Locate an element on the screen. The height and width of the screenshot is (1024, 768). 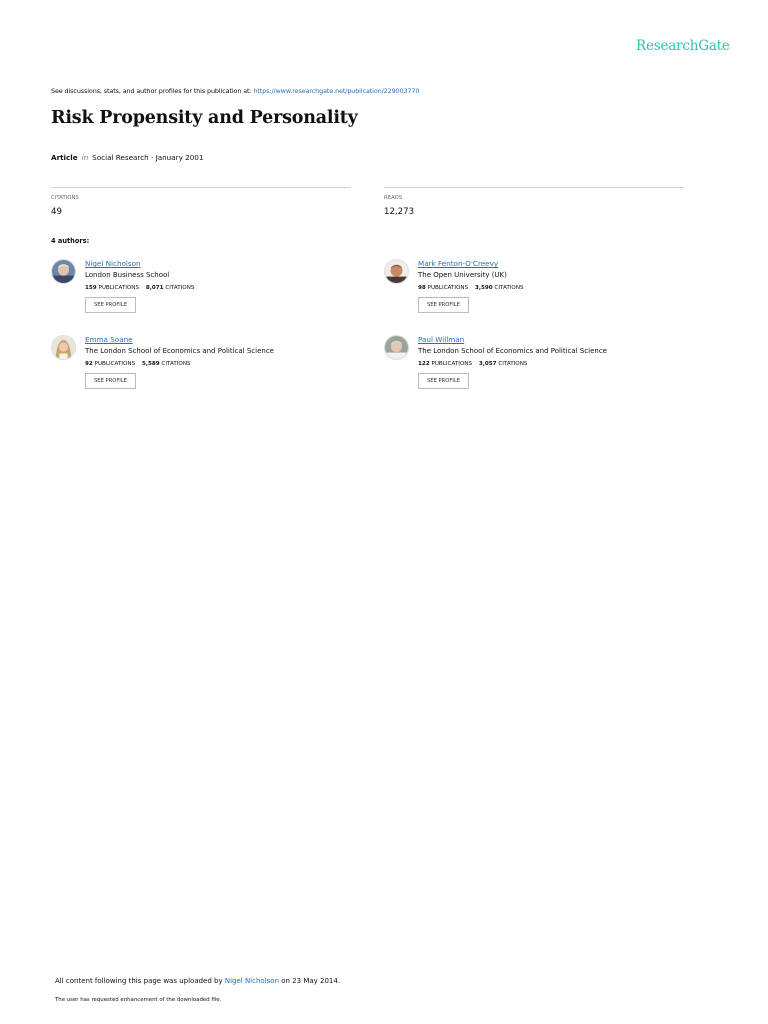
publications-count: 98 is located at coordinates (422, 288).